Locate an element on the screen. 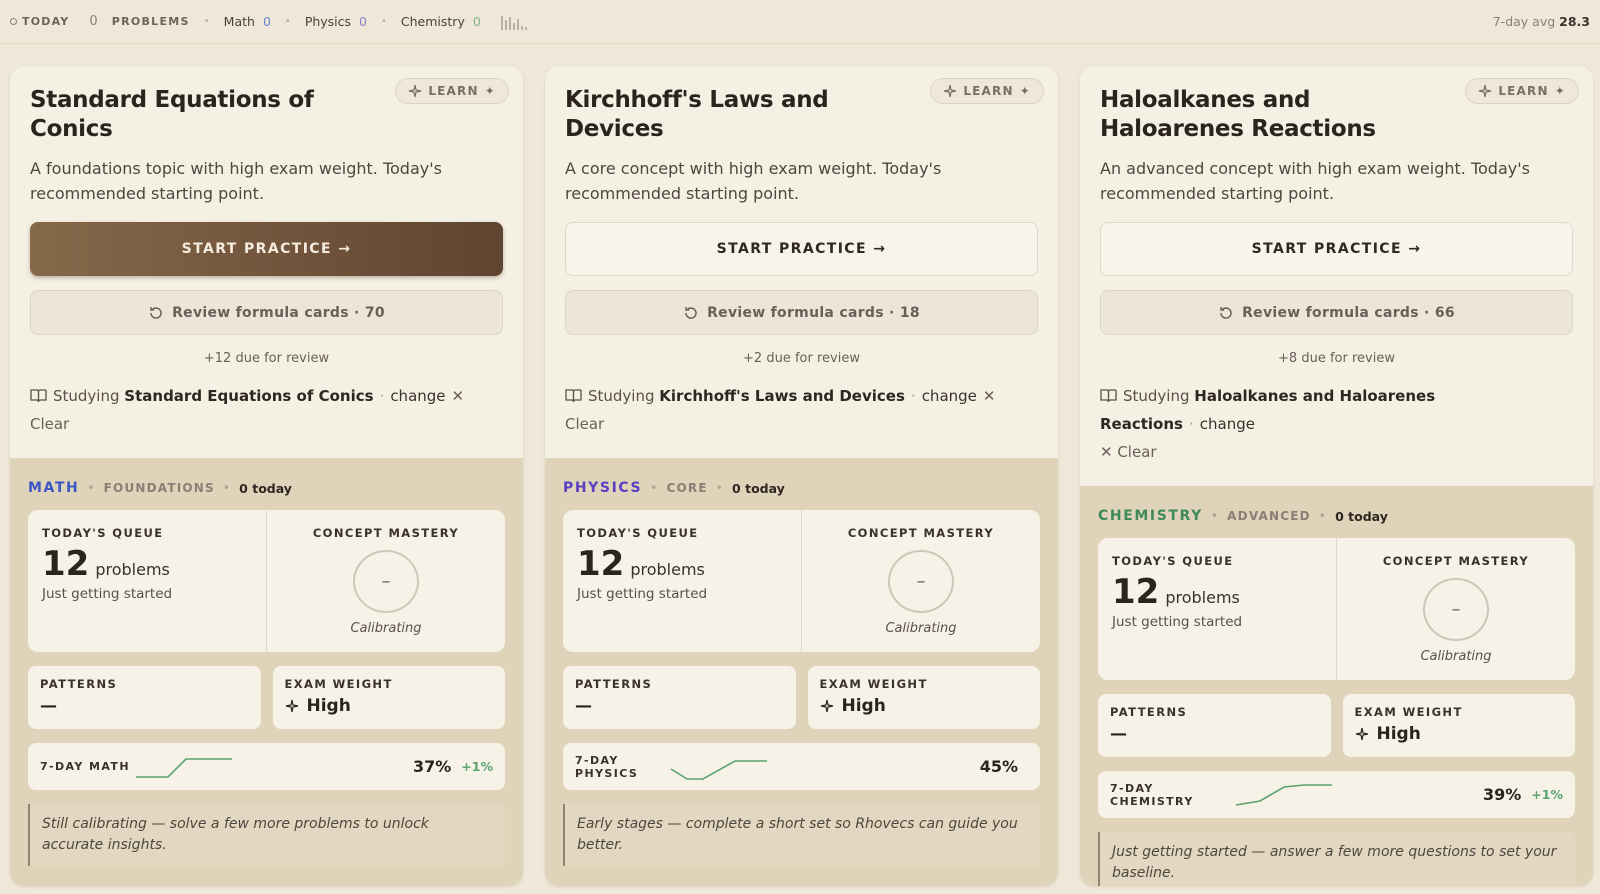 The height and width of the screenshot is (894, 1600). trend-delta: +1% is located at coordinates (1547, 794).